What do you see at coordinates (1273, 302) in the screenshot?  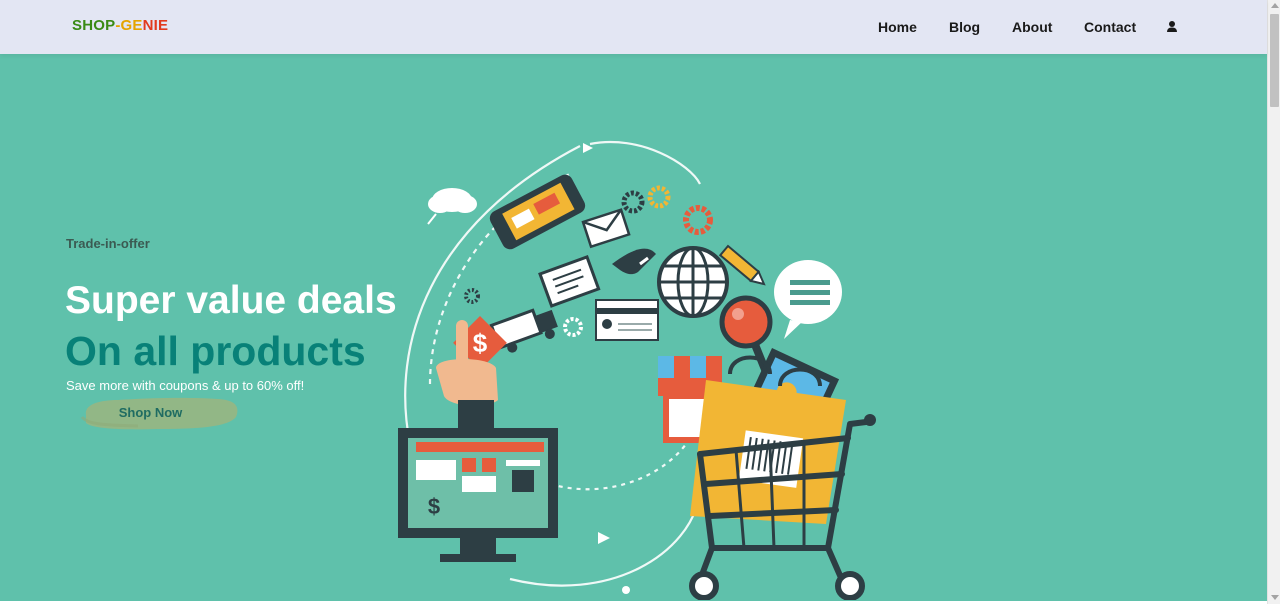 I see `vertical-scrollbar` at bounding box center [1273, 302].